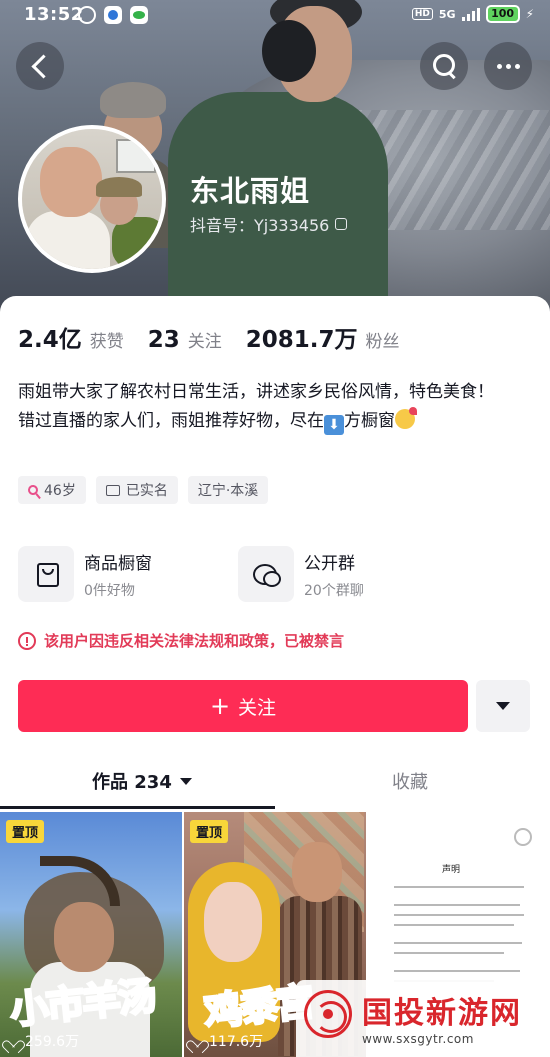 The image size is (550, 1057). I want to click on stat-likes: 2.4亿 获赞, so click(71, 337).